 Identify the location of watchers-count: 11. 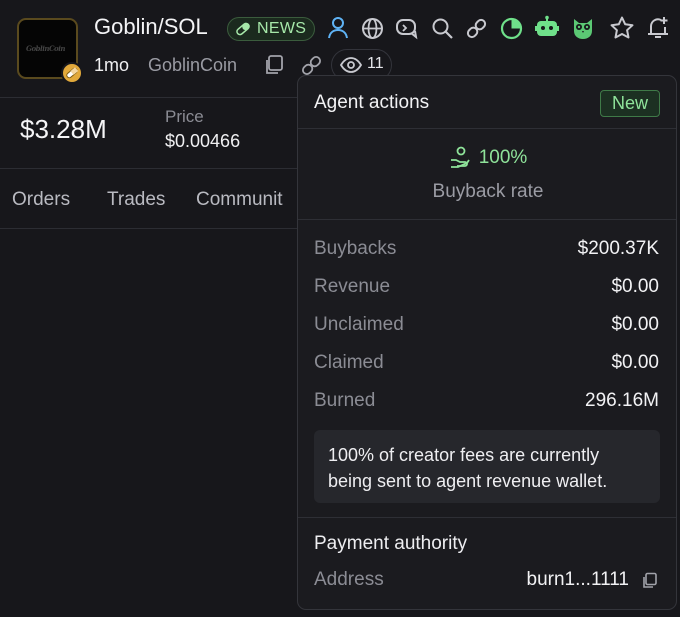
(375, 63).